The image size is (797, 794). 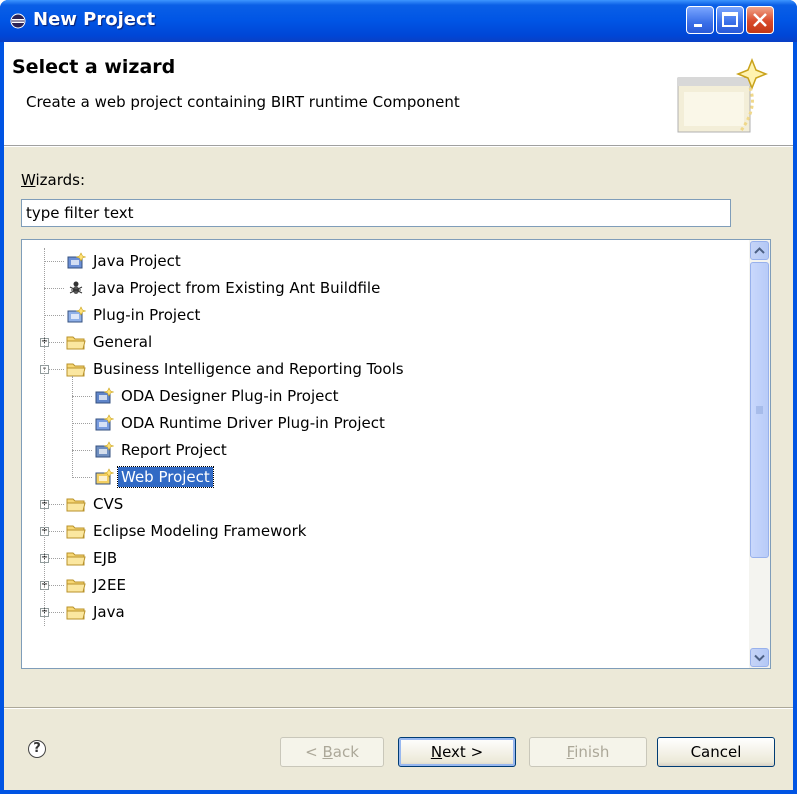 I want to click on tree-item: Report Project, so click(x=384, y=450).